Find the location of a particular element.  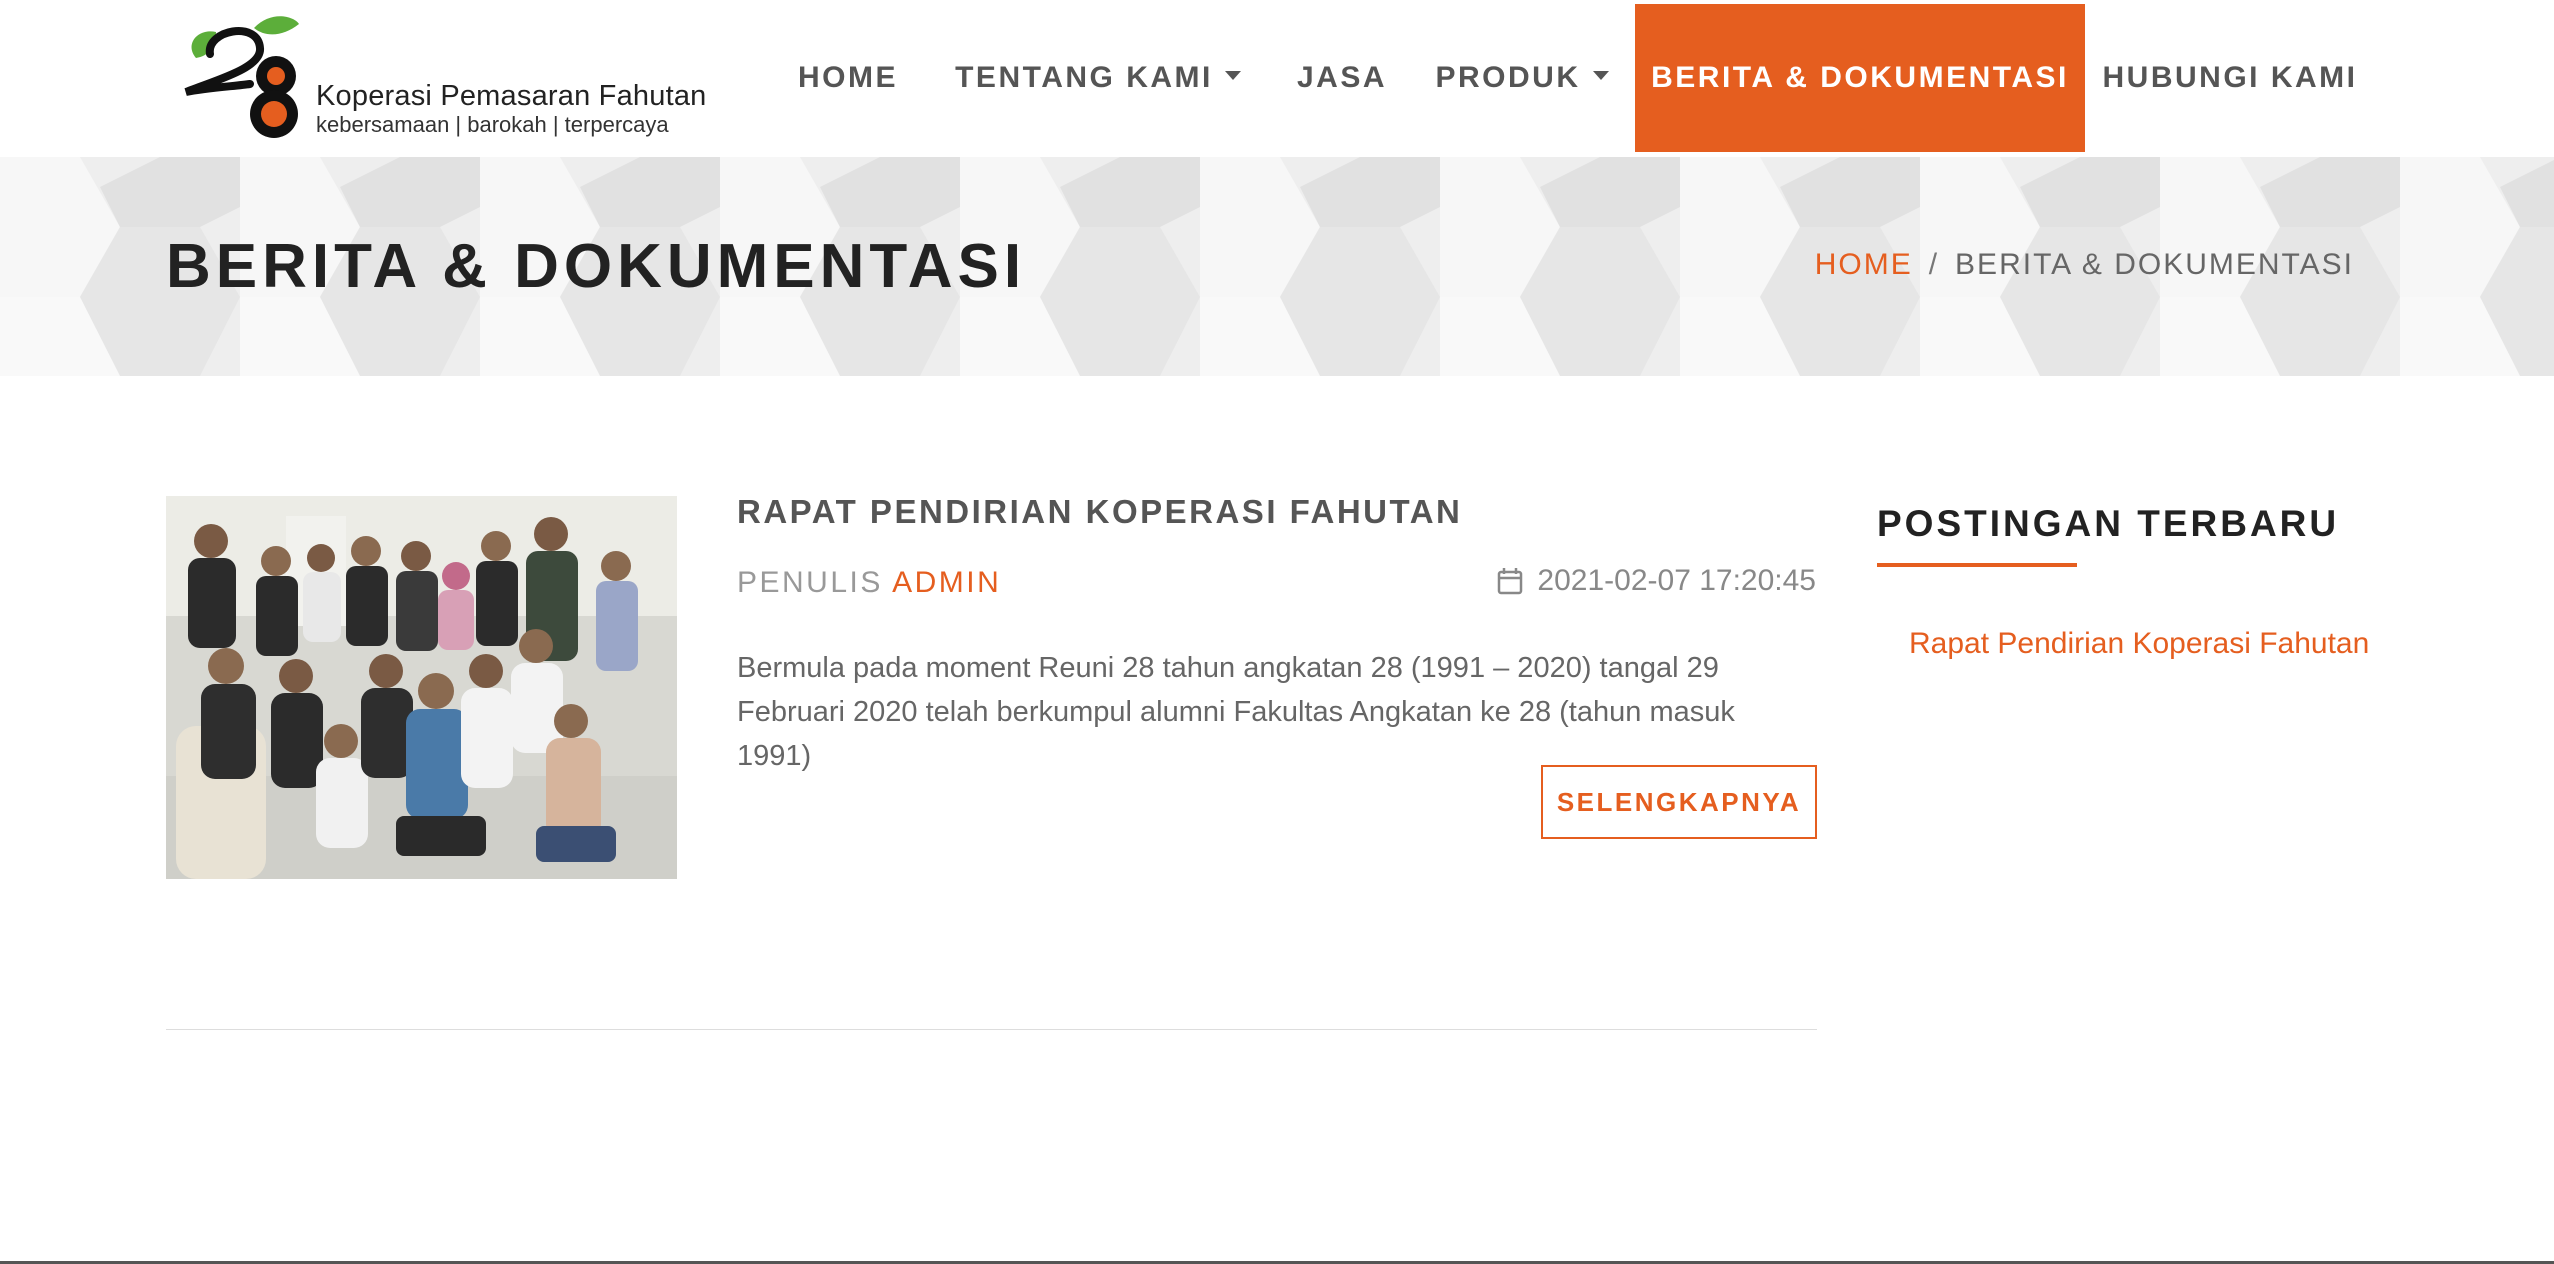

nav-tentang-kami: TENTANG KAMI is located at coordinates (1098, 78).